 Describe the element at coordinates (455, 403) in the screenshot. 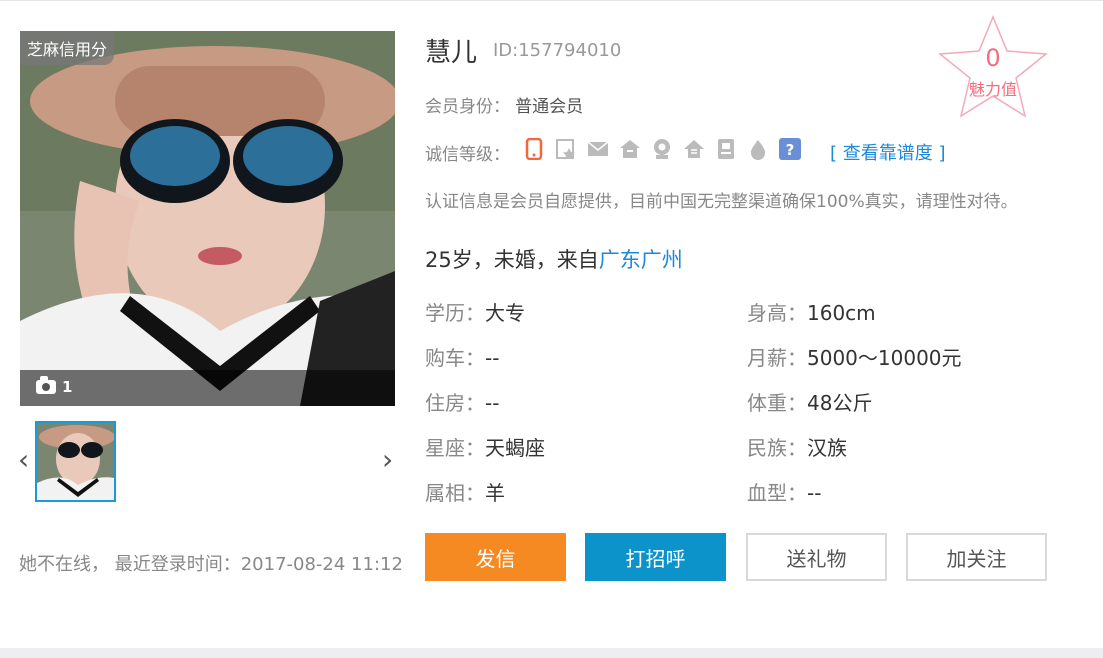

I see `detail-key: 住房：` at that location.